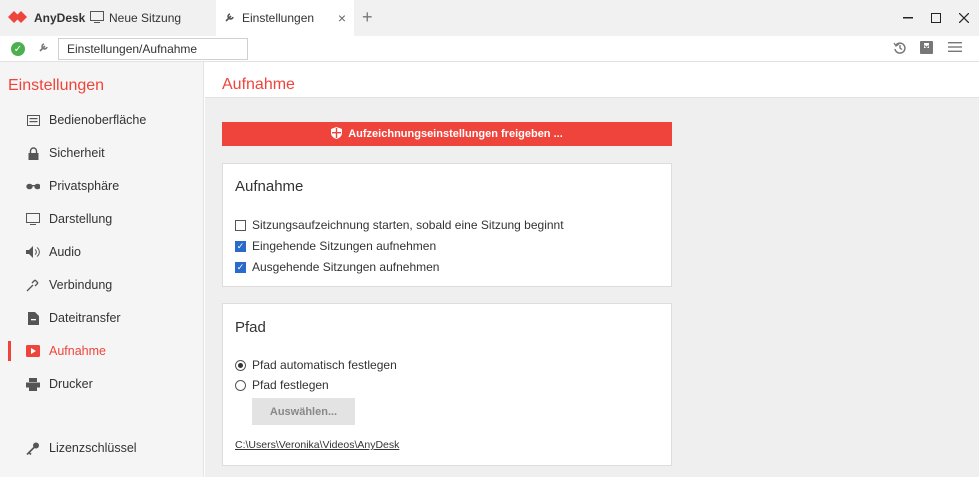 The image size is (979, 477). What do you see at coordinates (56, 85) in the screenshot?
I see `sidebar-title: Einstellungen` at bounding box center [56, 85].